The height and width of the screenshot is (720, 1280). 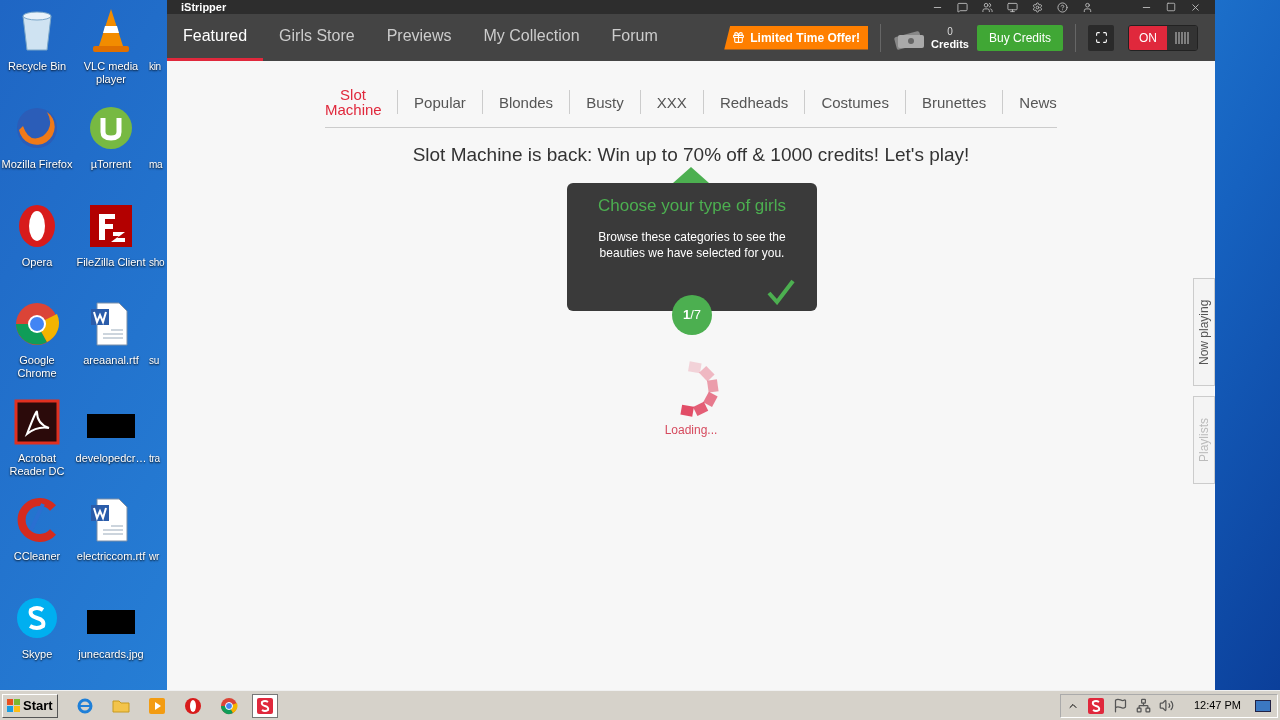 I want to click on checkmark-icon, so click(x=781, y=292).